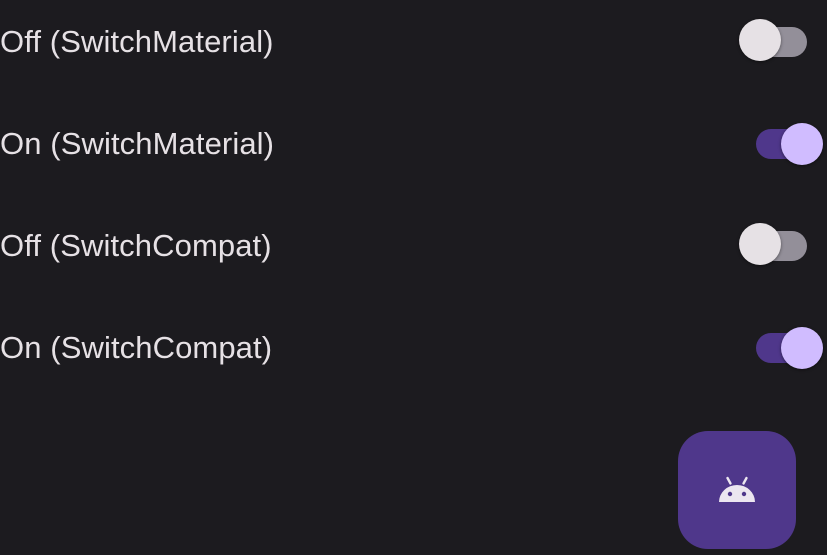  Describe the element at coordinates (136, 245) in the screenshot. I see `switch-label: Off (SwitchCompat)` at that location.